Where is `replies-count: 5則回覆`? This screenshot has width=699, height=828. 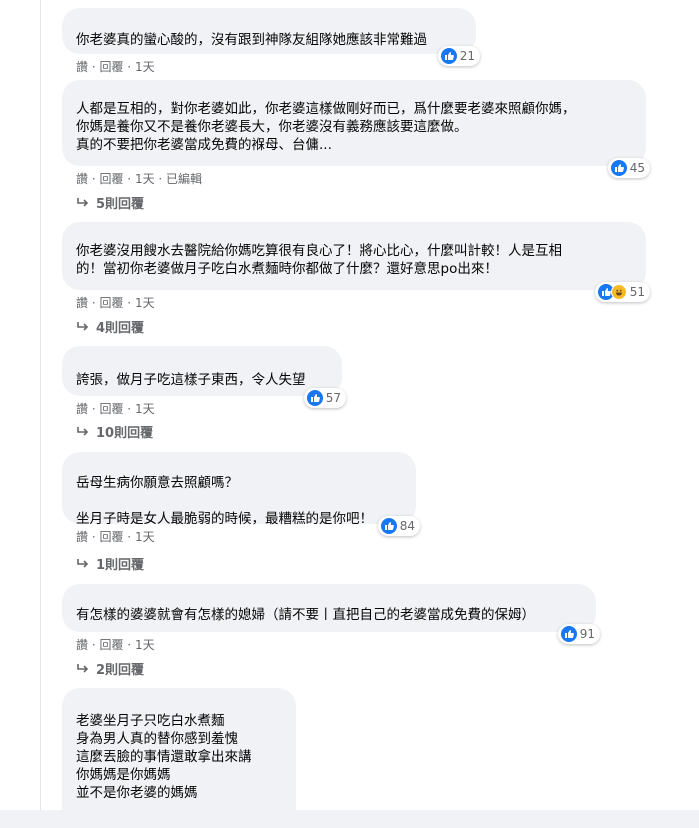
replies-count: 5則回覆 is located at coordinates (120, 204).